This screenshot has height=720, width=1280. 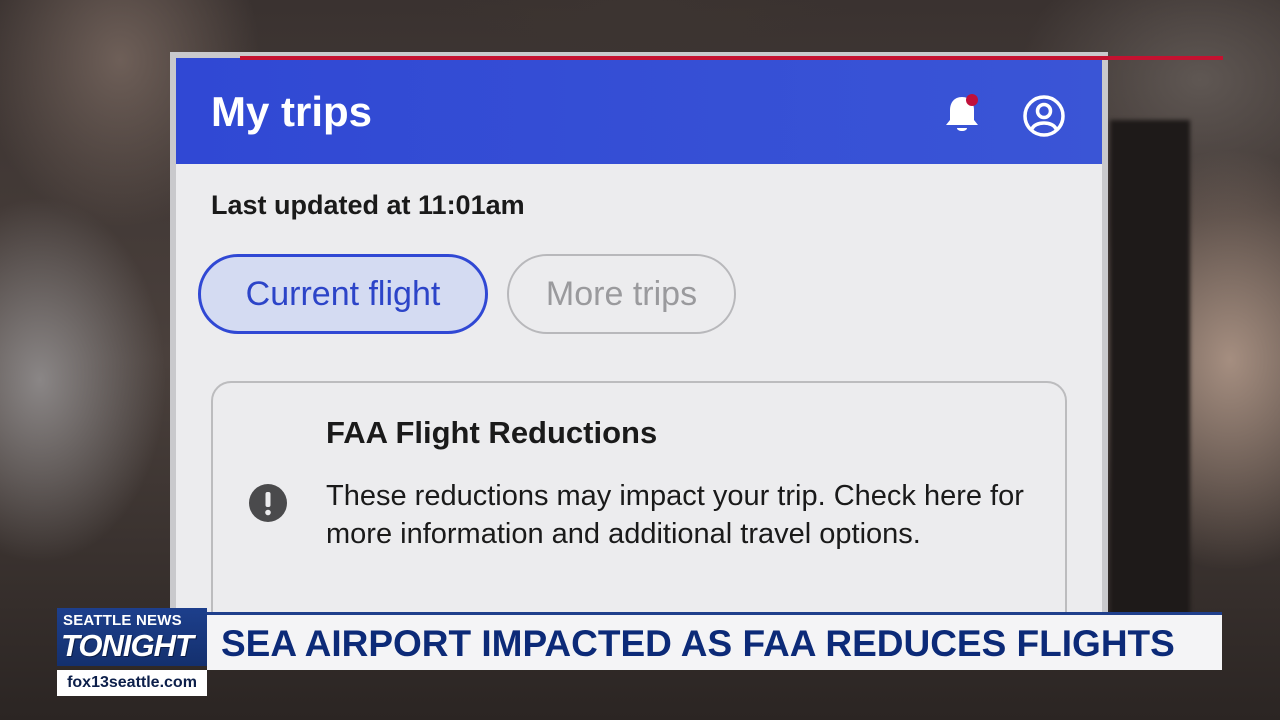 I want to click on website-label: fox13seattle.com, so click(x=132, y=683).